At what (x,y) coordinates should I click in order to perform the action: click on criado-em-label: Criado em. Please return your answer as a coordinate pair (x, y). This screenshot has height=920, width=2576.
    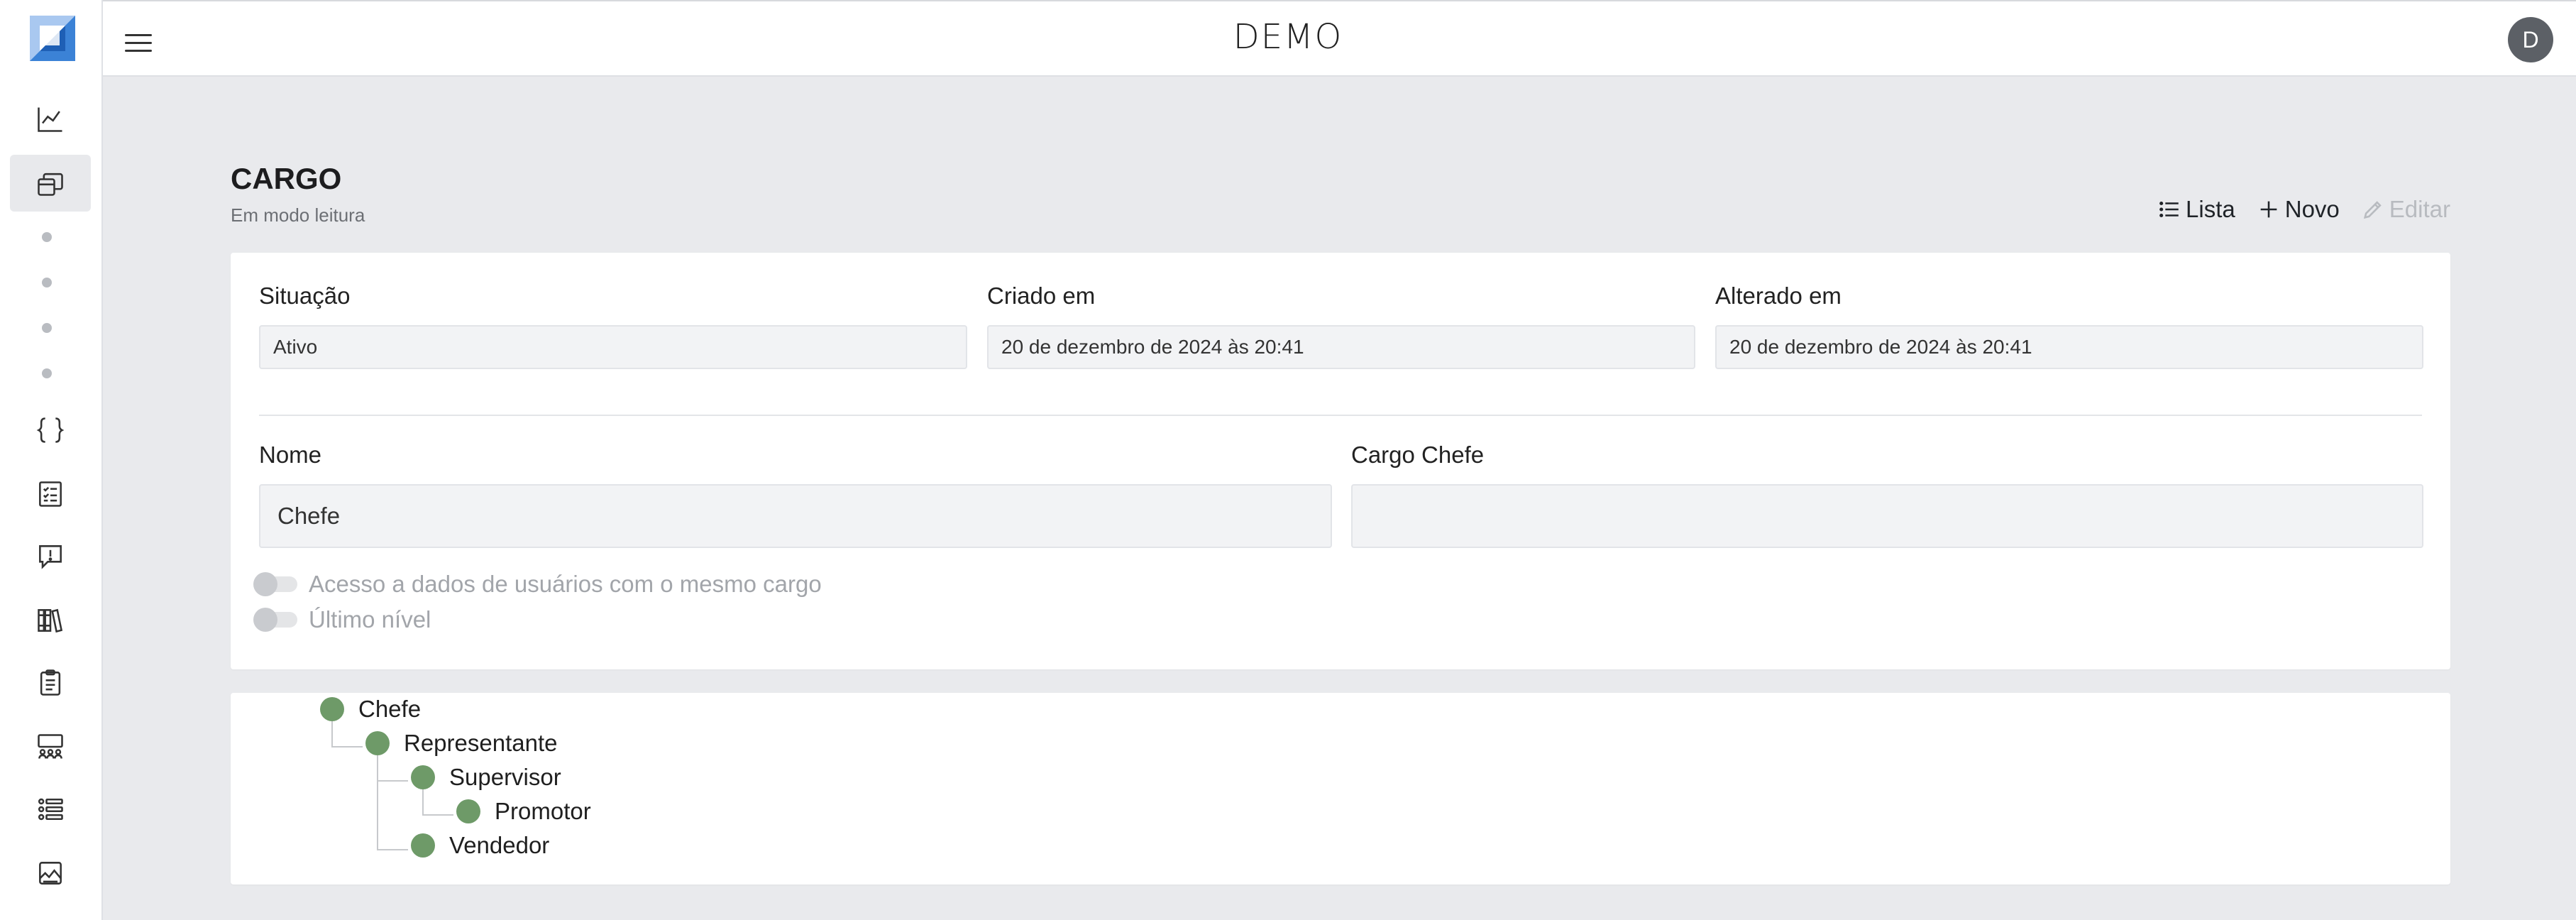
    Looking at the image, I should click on (1041, 296).